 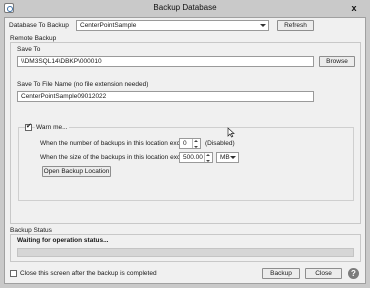 I want to click on backup-count-note: (Disabled), so click(x=220, y=143).